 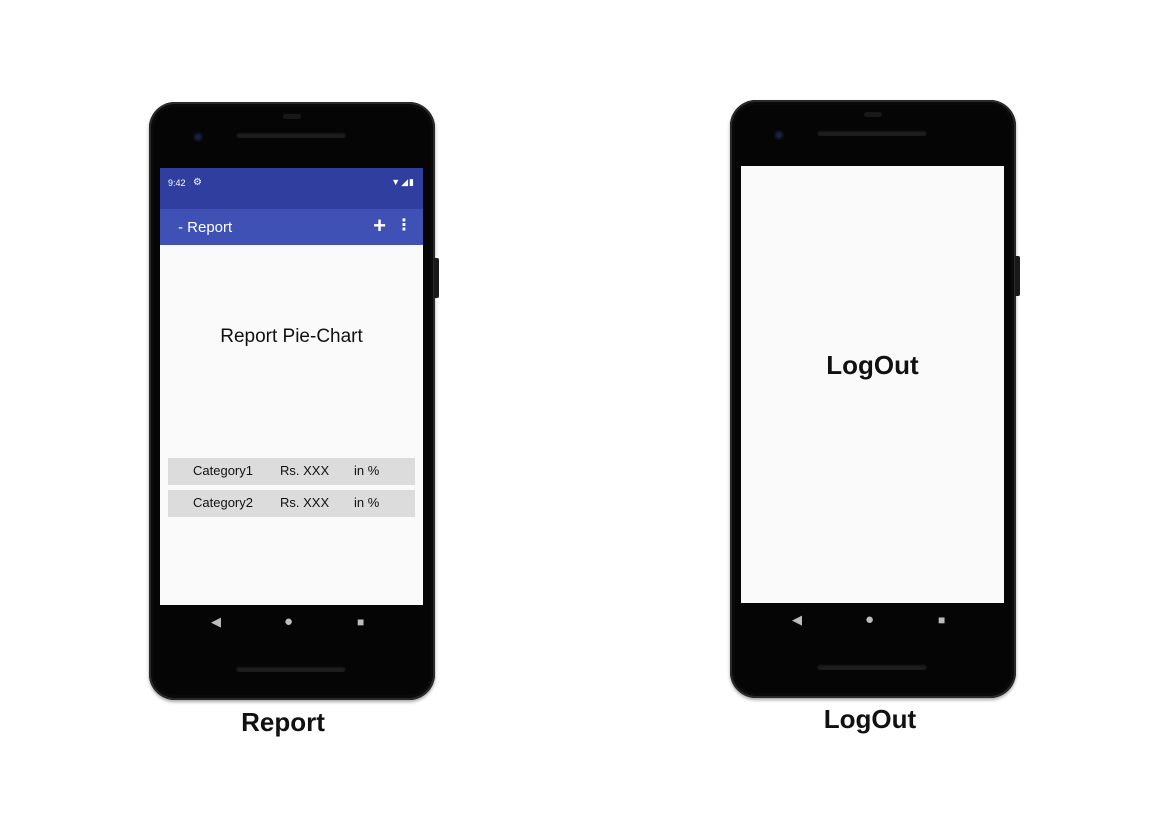 I want to click on page-title: - Report, so click(x=205, y=227).